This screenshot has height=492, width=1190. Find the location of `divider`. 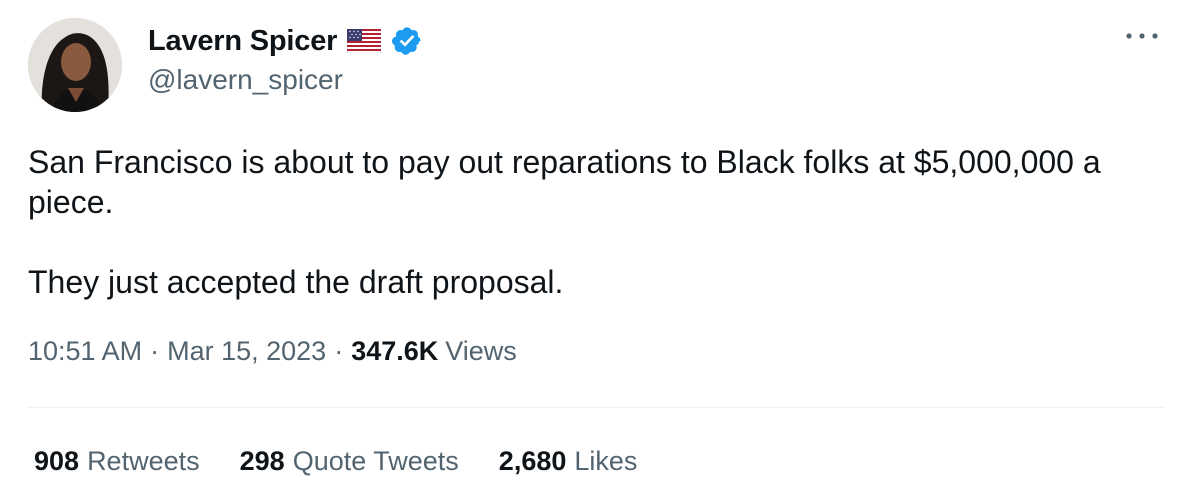

divider is located at coordinates (596, 407).